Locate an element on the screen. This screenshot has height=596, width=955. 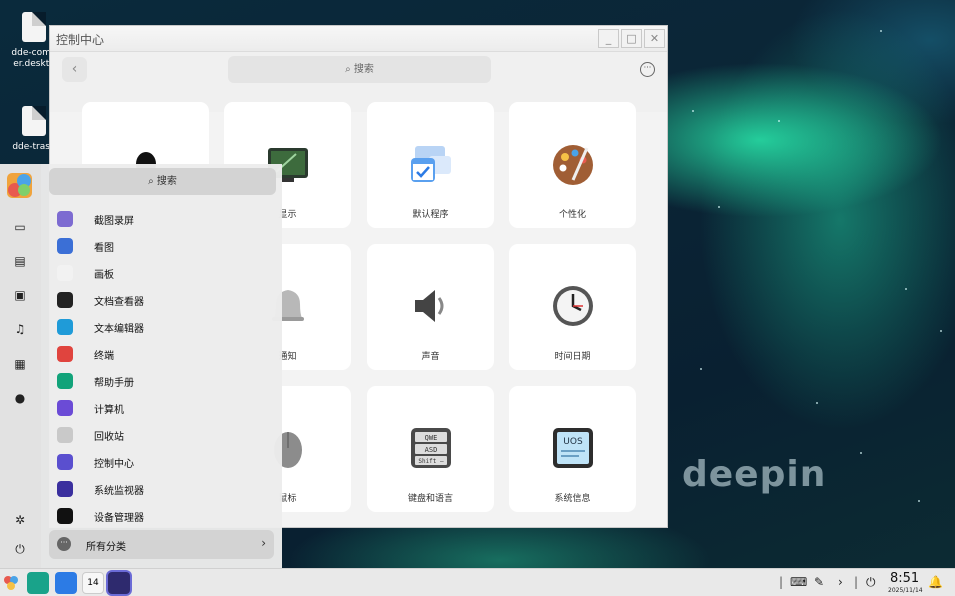
app-item: 文档查看器 is located at coordinates (162, 300).